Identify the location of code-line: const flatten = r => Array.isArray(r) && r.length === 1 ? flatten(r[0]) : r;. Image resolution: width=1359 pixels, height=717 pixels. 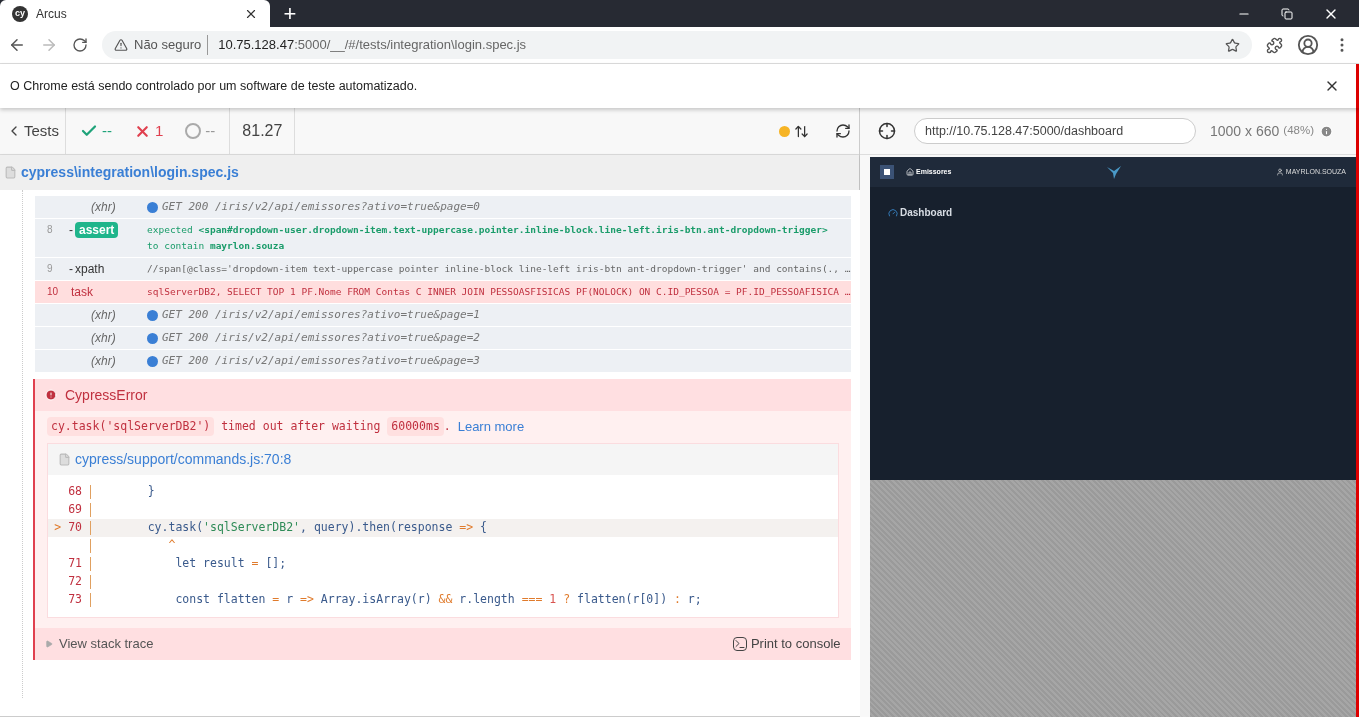
(438, 599).